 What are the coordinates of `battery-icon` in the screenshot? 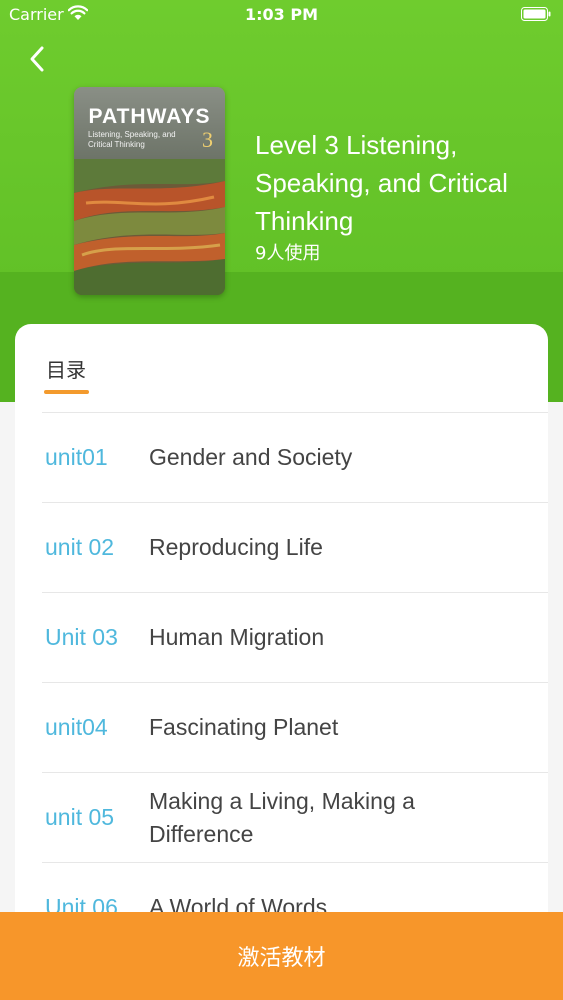 It's located at (536, 14).